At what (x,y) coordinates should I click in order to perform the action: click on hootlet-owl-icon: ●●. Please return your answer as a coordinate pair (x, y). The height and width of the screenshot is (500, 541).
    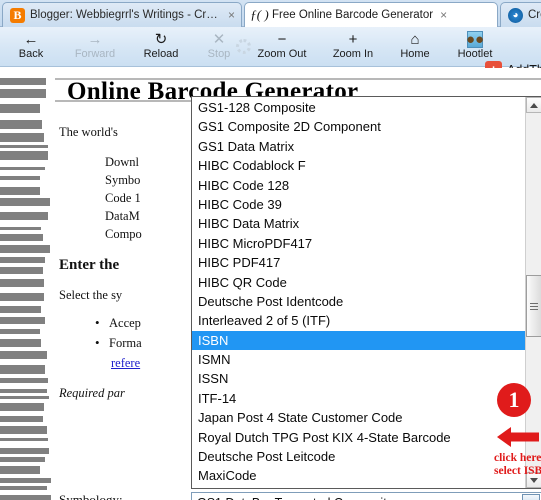
    Looking at the image, I should click on (475, 39).